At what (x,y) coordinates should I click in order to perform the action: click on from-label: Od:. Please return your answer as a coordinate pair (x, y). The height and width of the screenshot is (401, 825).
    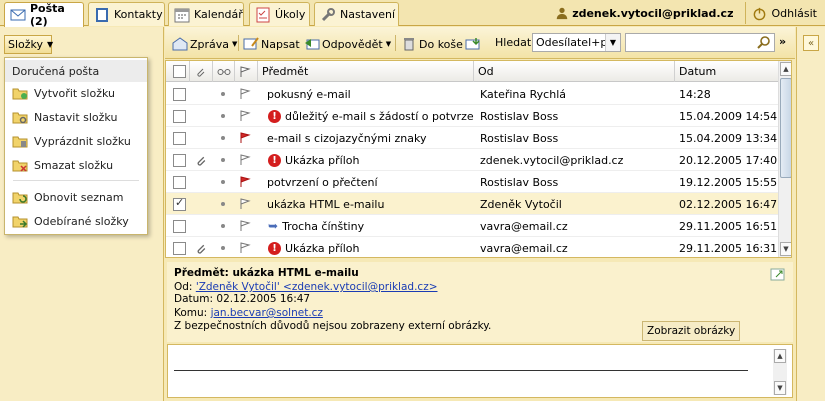
    Looking at the image, I should click on (183, 287).